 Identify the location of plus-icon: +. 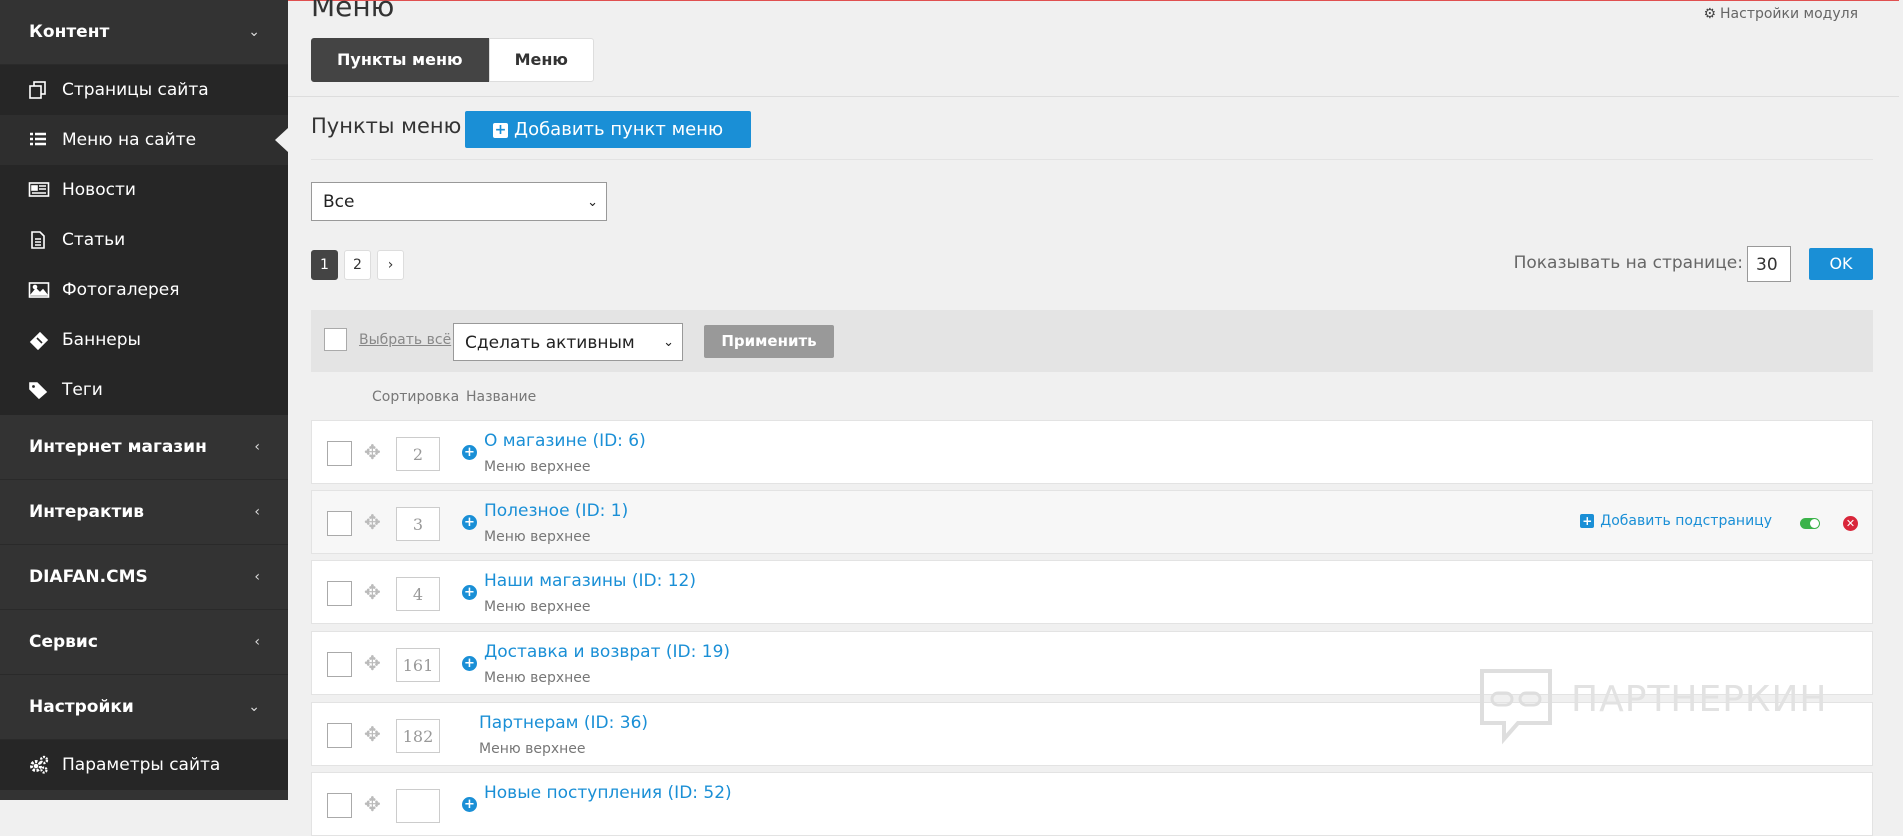
(500, 130).